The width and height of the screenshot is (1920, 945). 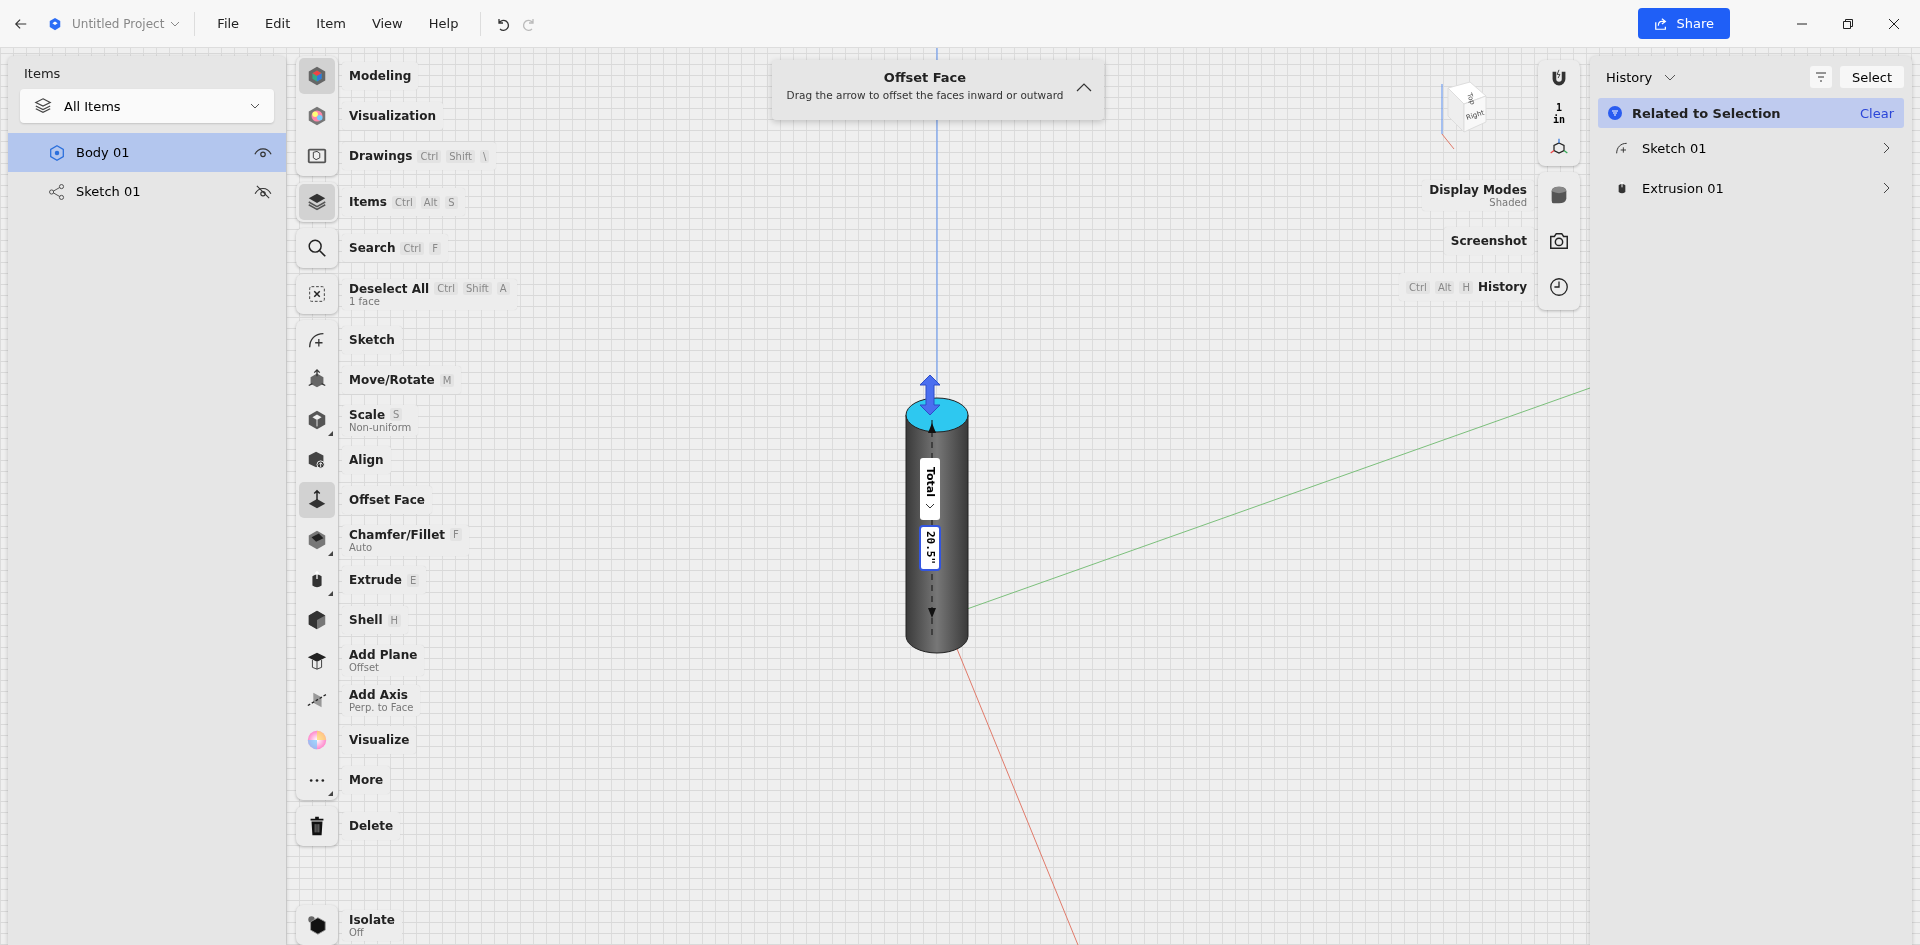 I want to click on tool-name: Isolate, so click(x=372, y=919).